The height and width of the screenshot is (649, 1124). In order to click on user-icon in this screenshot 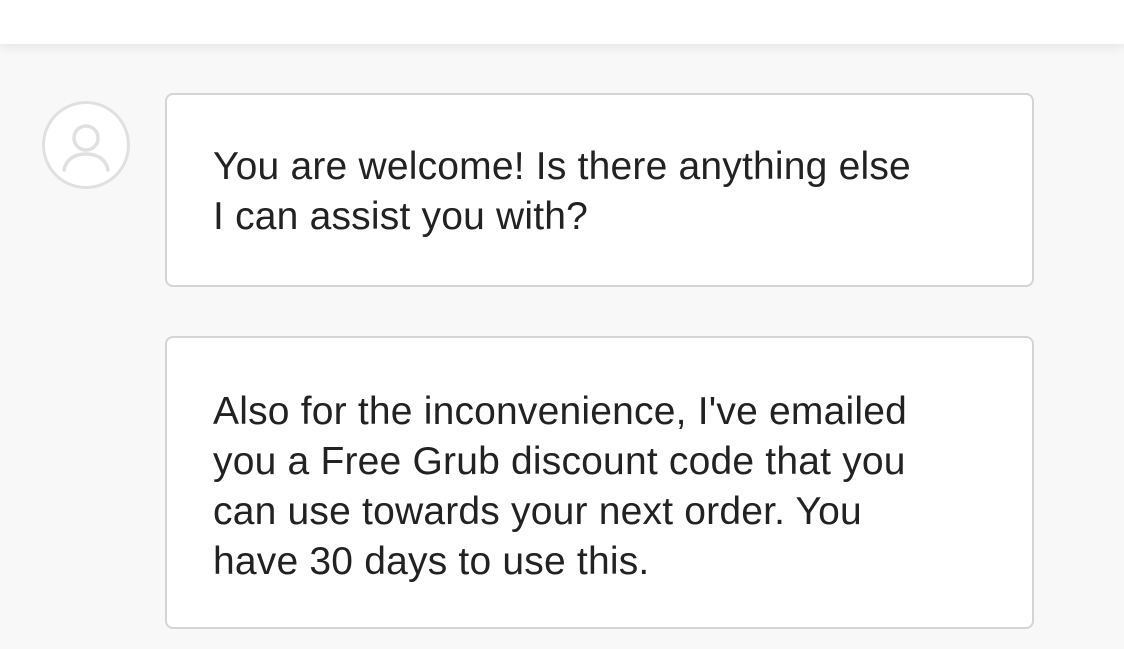, I will do `click(86, 148)`.